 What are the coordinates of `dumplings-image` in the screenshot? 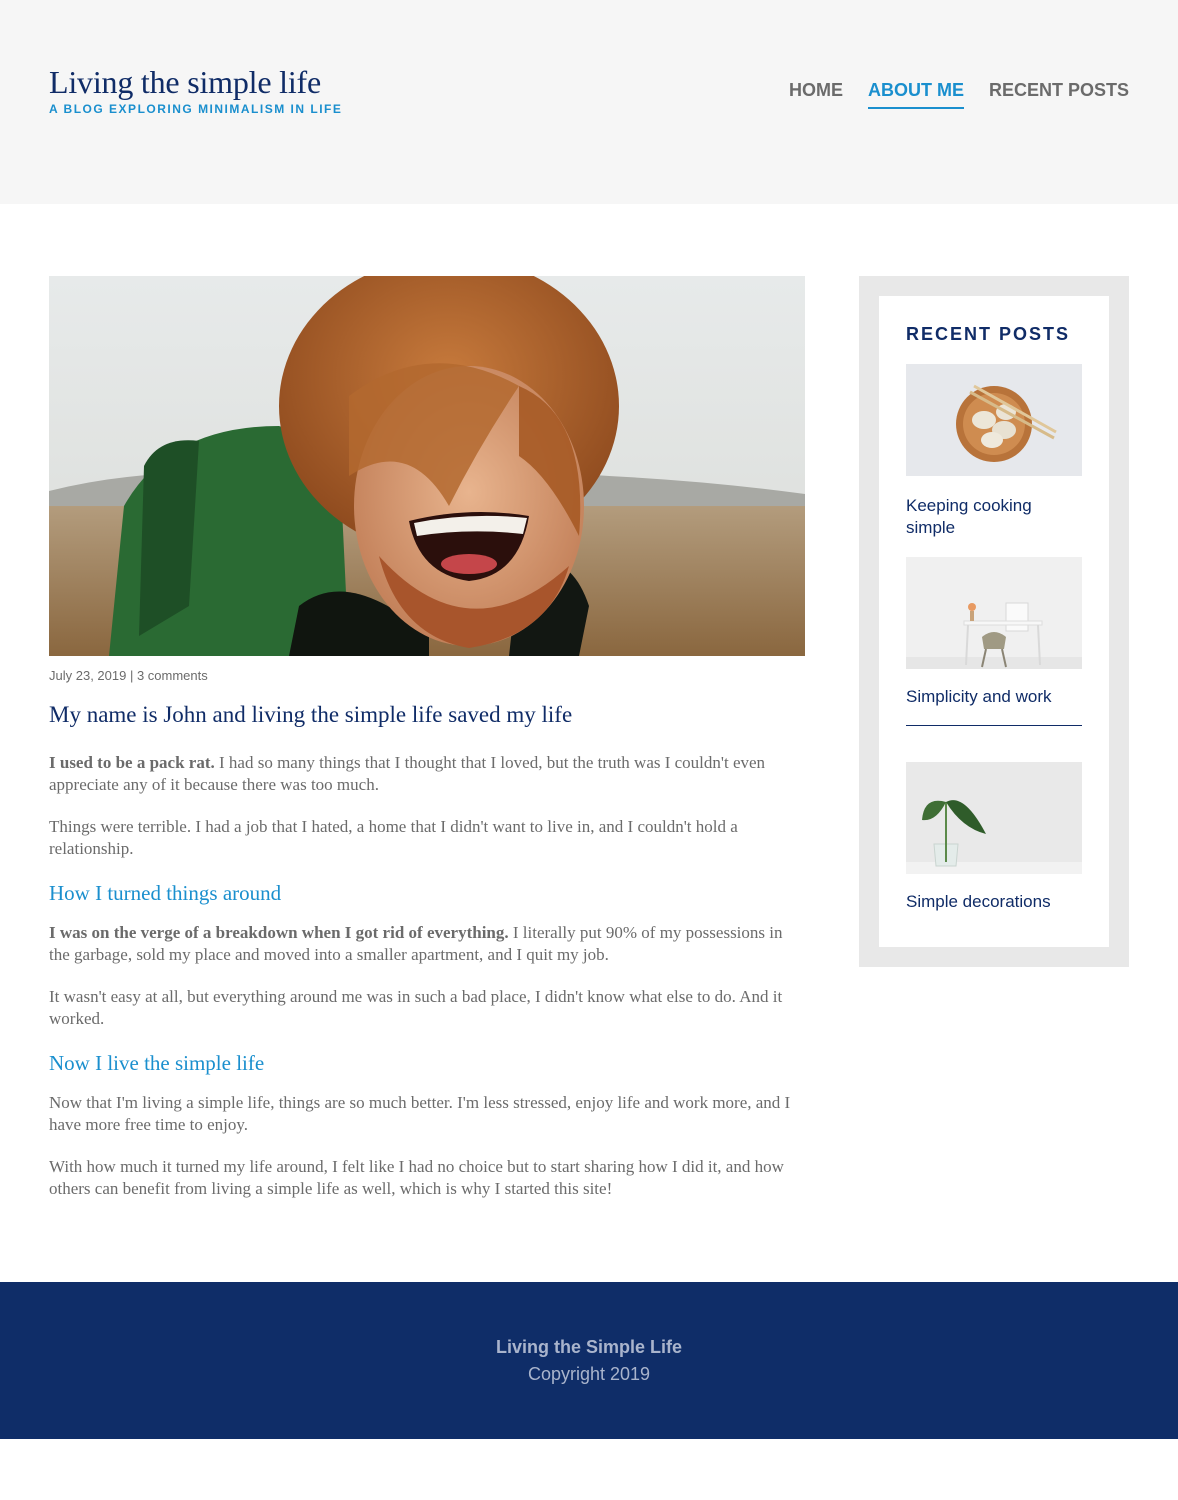 It's located at (994, 420).